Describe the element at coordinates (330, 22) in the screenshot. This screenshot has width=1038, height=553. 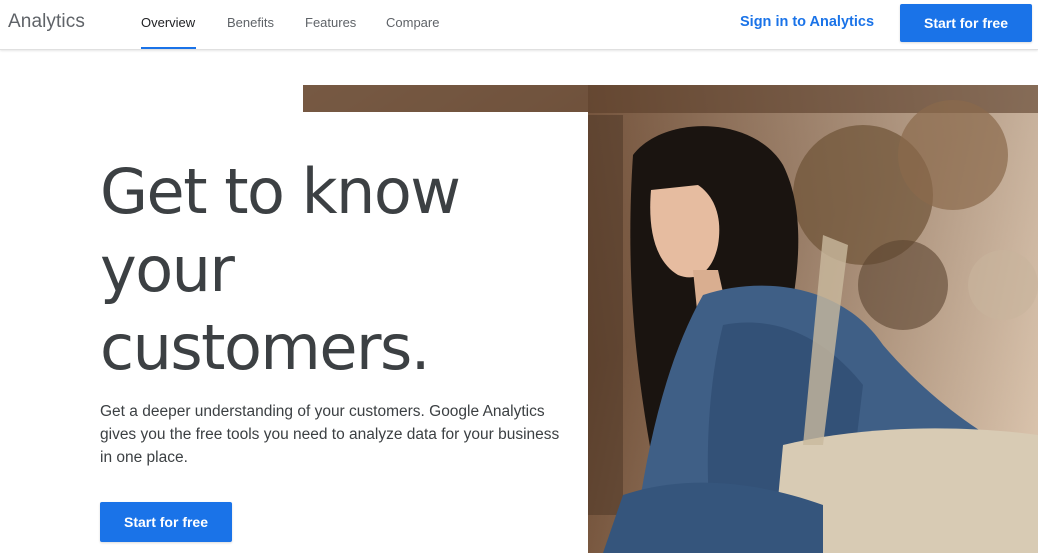
I see `nav-features: Features` at that location.